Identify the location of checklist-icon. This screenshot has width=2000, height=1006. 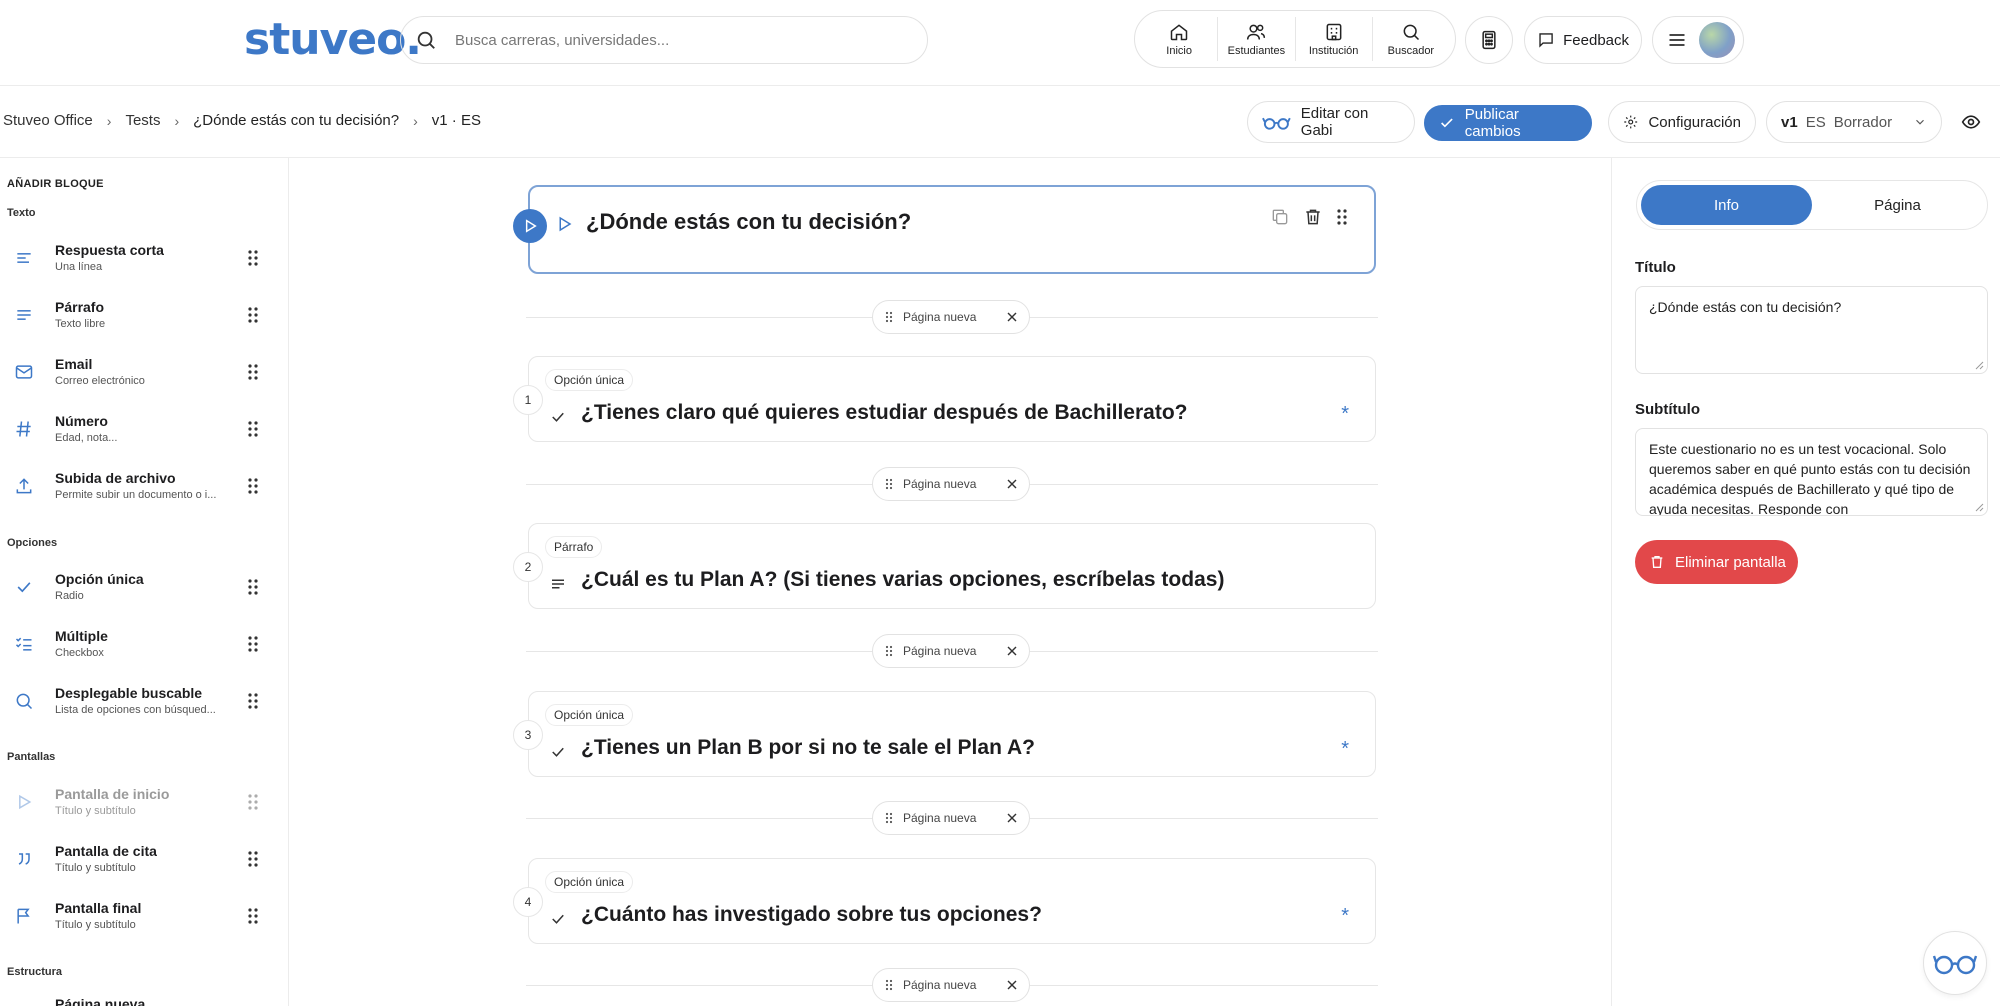
(23, 644).